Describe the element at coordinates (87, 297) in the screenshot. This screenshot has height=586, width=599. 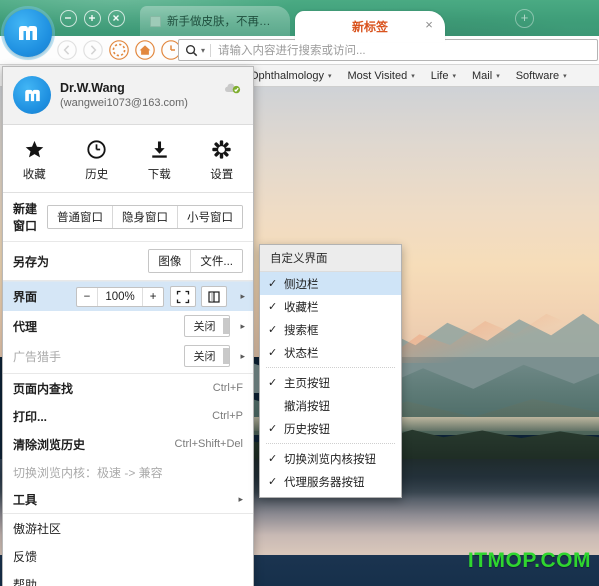
I see `zoom-out-button: −` at that location.